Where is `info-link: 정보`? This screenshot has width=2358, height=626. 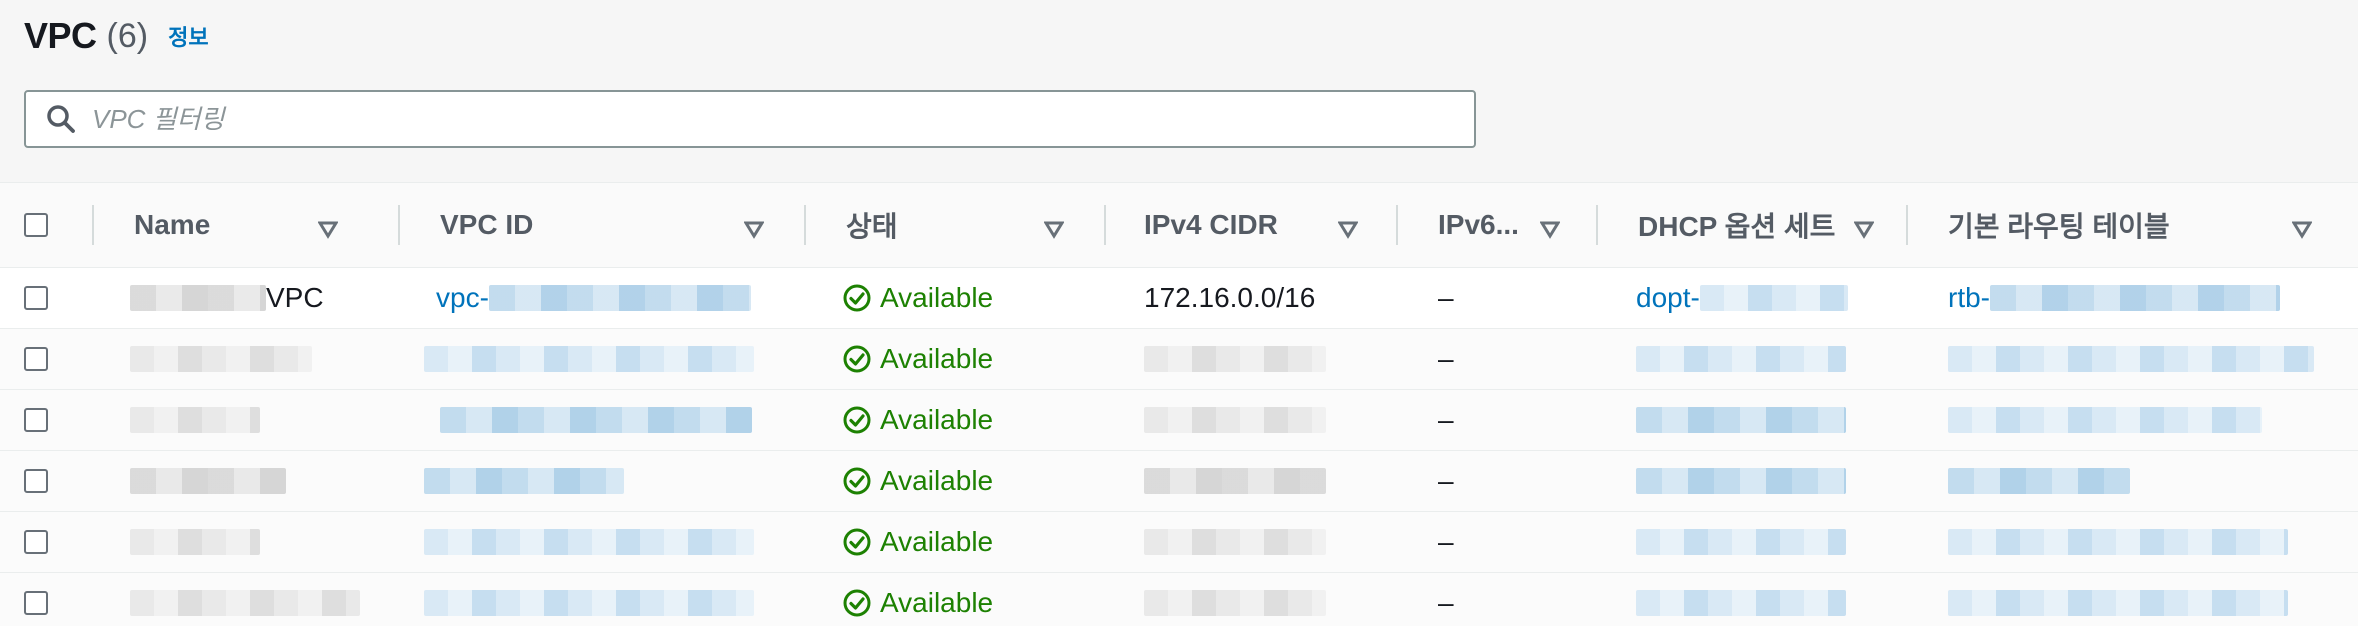
info-link: 정보 is located at coordinates (188, 36).